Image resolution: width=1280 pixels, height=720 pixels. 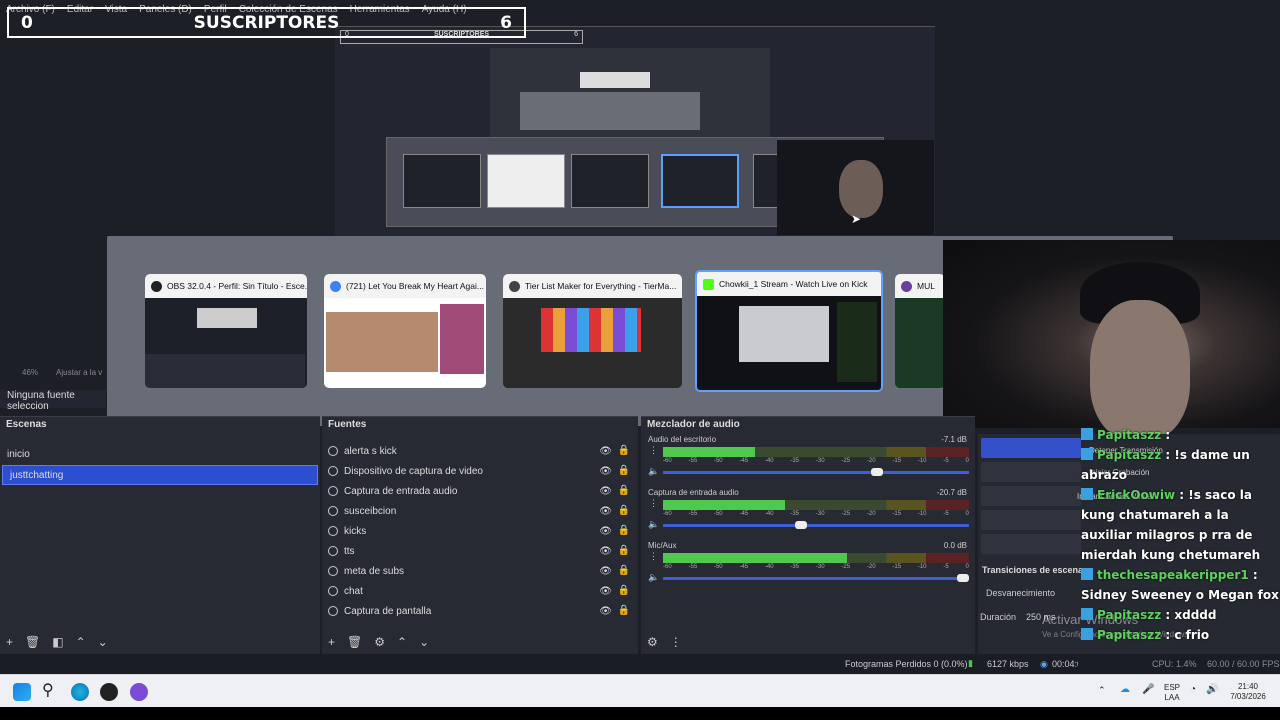 I want to click on source-item: Captura de entrada audio 👁 🔒, so click(x=480, y=491).